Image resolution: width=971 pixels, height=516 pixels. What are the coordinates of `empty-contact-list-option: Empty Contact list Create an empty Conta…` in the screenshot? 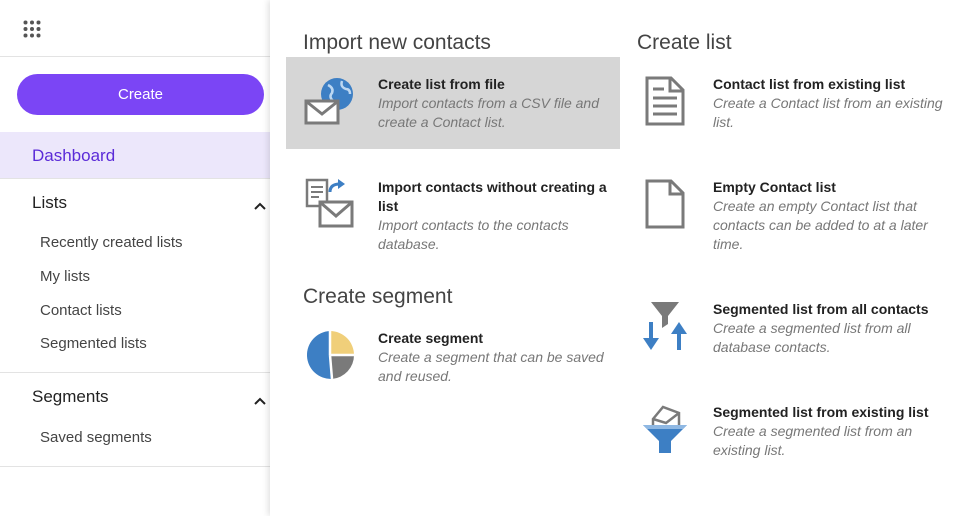 It's located at (788, 206).